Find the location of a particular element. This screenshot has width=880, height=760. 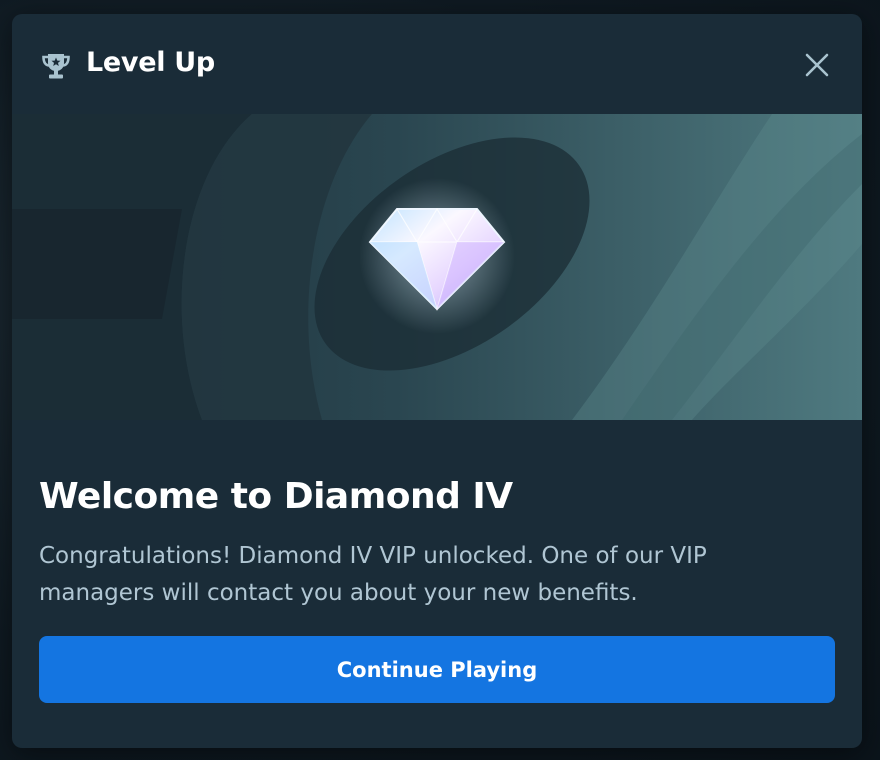

trophy-icon is located at coordinates (56, 66).